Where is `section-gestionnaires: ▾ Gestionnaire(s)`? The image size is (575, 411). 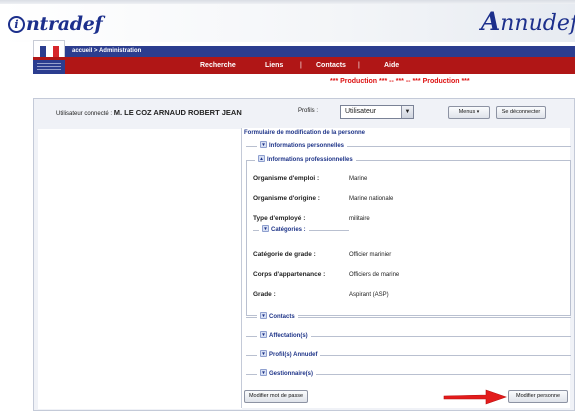 section-gestionnaires: ▾ Gestionnaire(s) is located at coordinates (408, 374).